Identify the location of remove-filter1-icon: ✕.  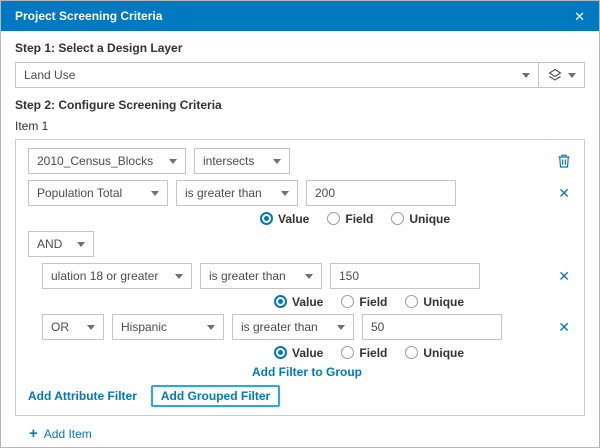
(564, 193).